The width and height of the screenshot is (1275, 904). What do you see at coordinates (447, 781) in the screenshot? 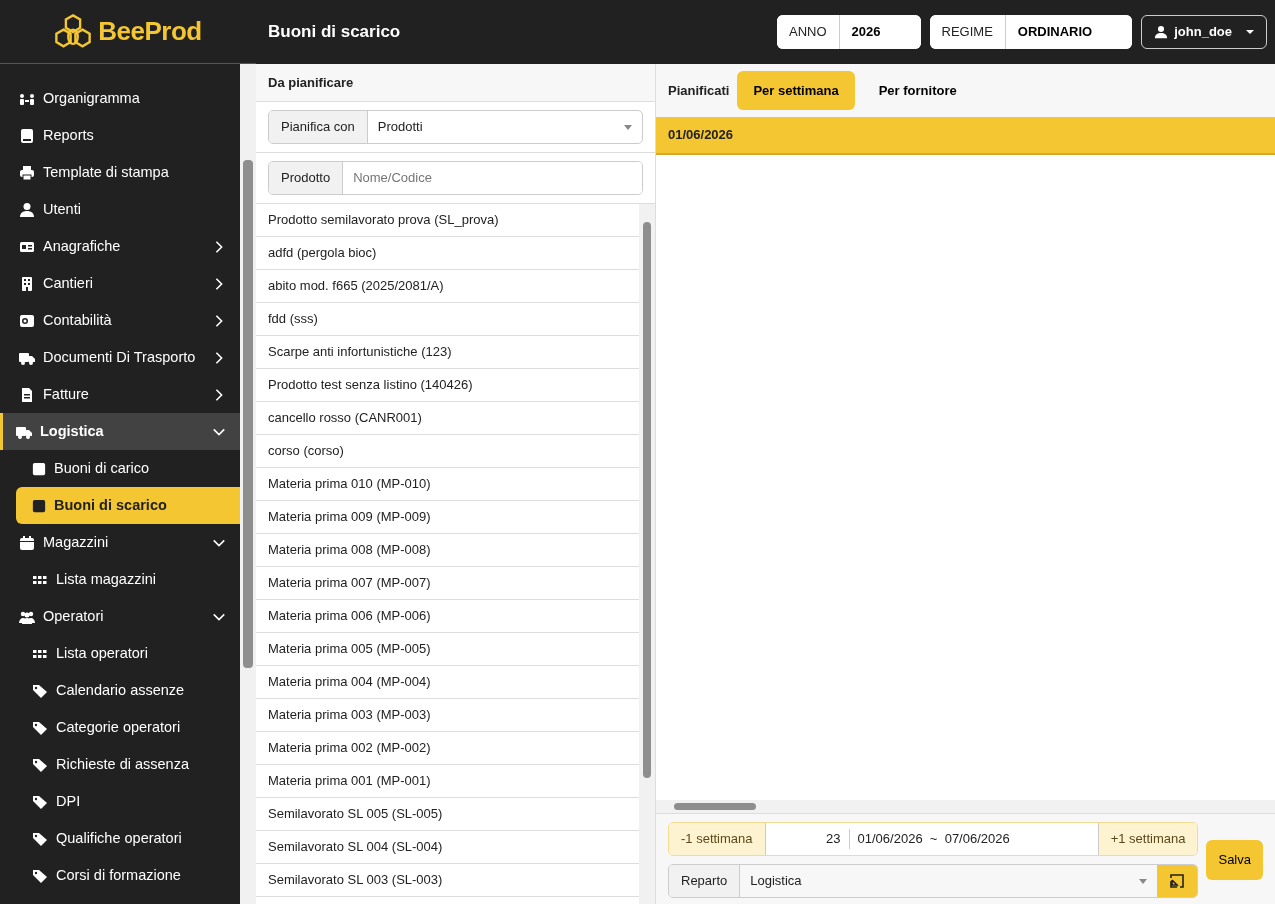
I see `product-row: Materia prima 001 (MP-001)` at bounding box center [447, 781].